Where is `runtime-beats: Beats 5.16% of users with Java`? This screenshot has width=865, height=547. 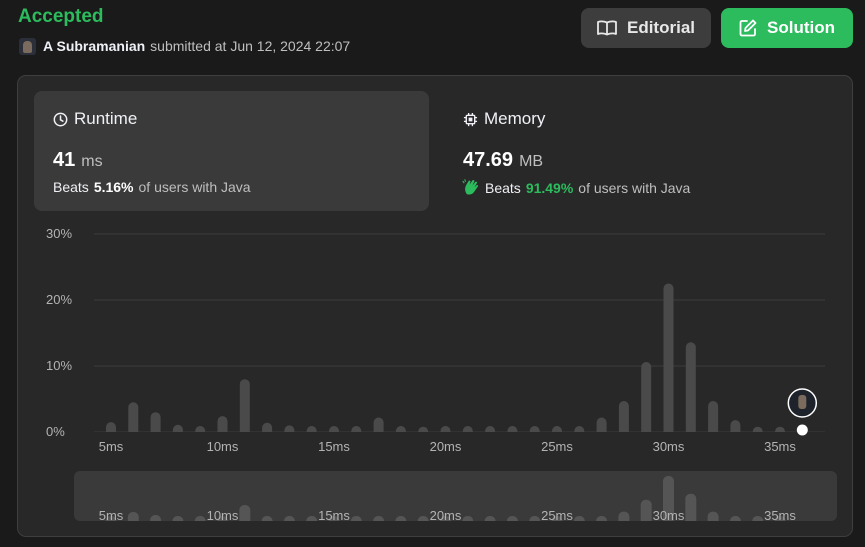 runtime-beats: Beats 5.16% of users with Java is located at coordinates (152, 187).